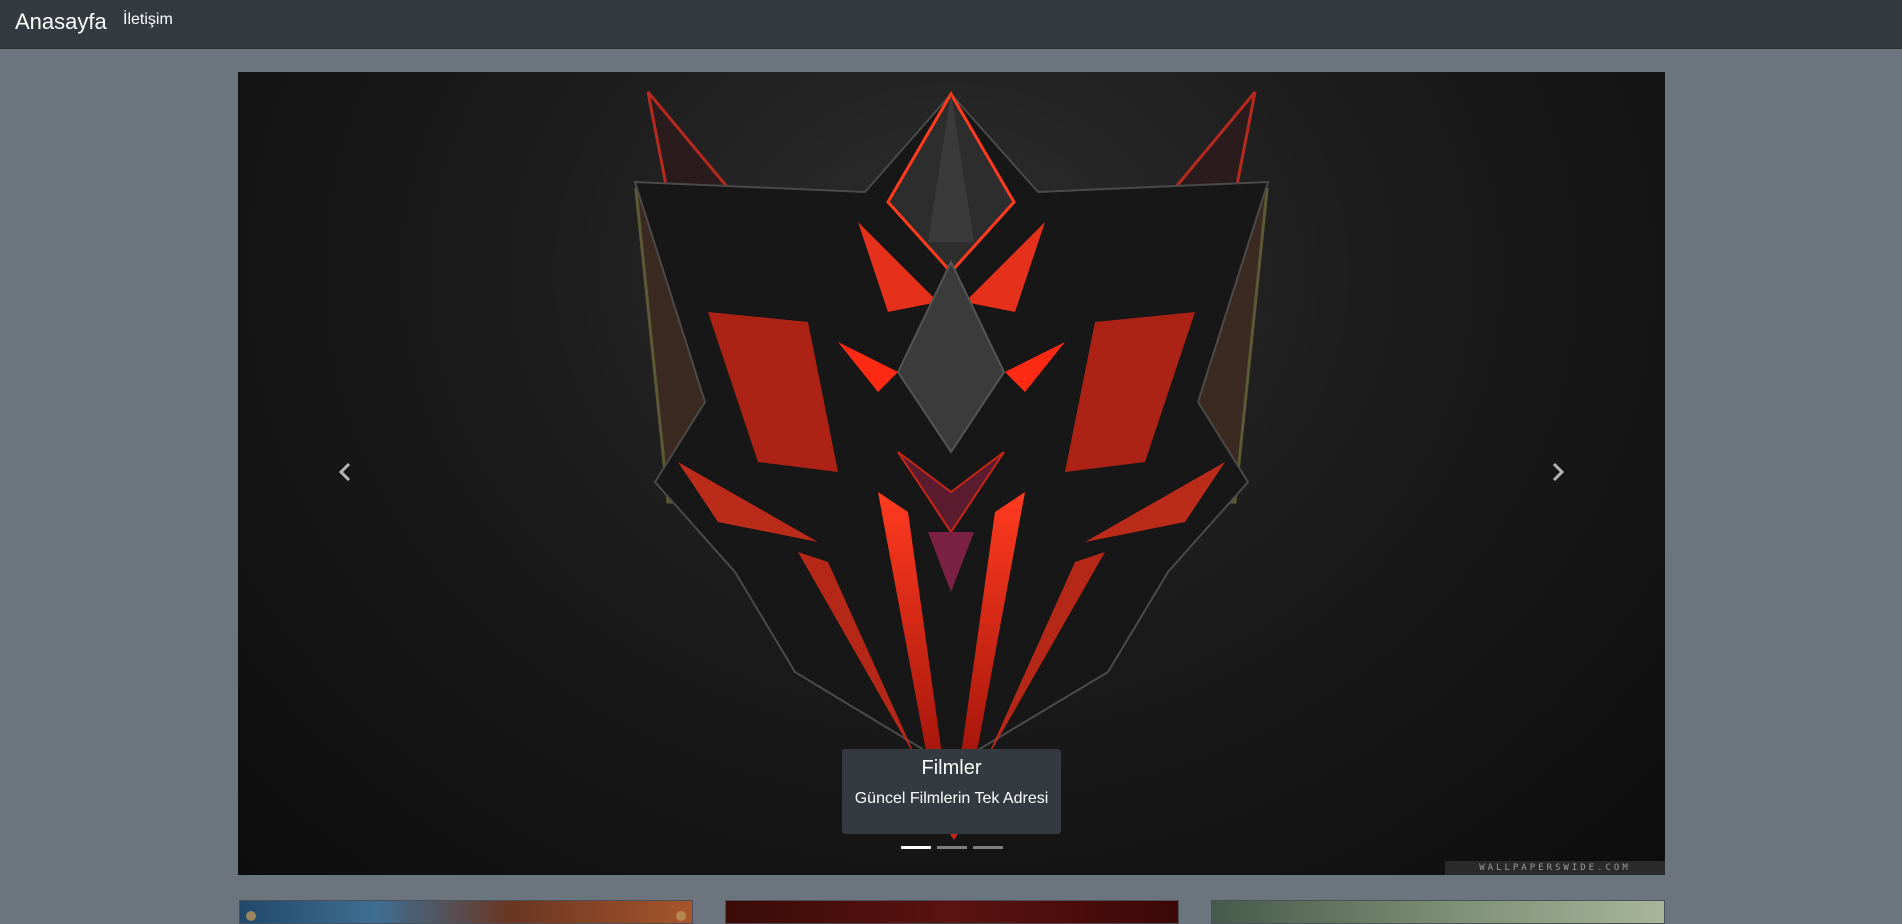 The image size is (1902, 924). What do you see at coordinates (148, 20) in the screenshot?
I see `nav-link-contact: İletişim` at bounding box center [148, 20].